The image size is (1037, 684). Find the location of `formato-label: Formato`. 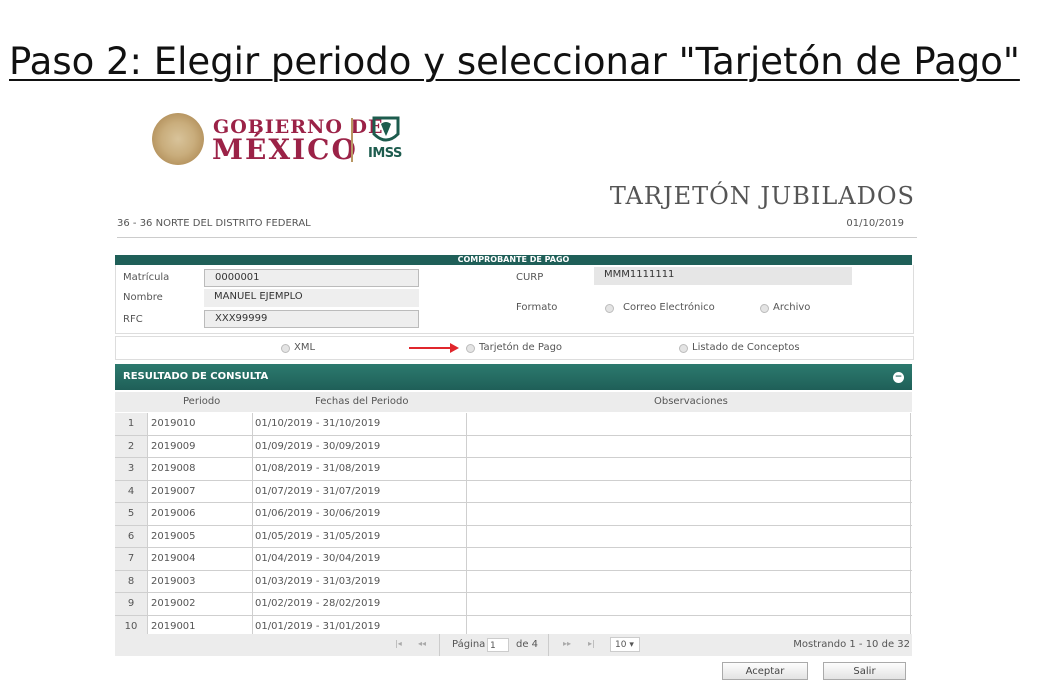

formato-label: Formato is located at coordinates (537, 307).